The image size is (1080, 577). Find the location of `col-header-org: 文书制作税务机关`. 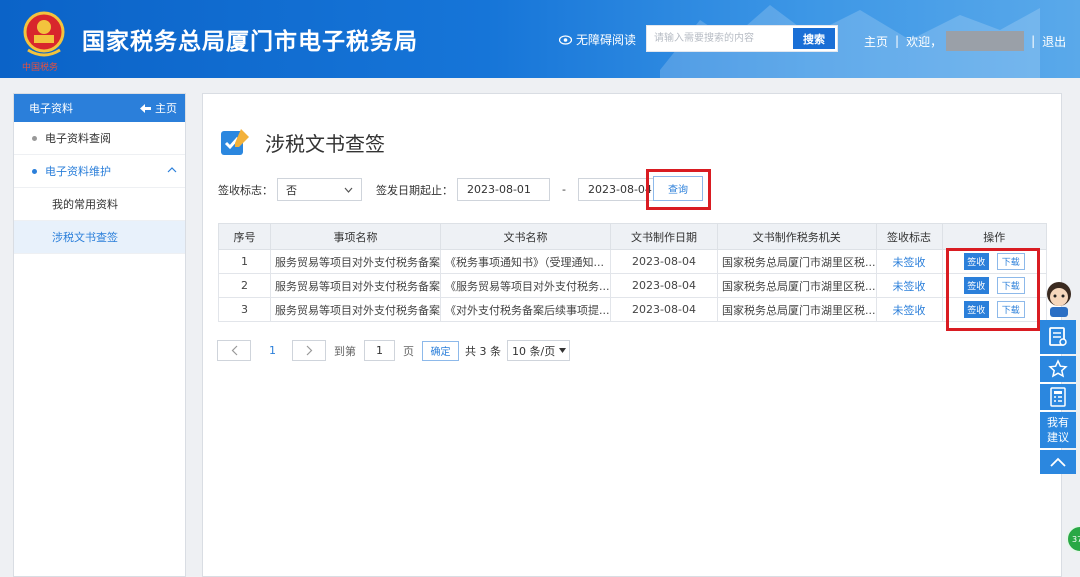

col-header-org: 文书制作税务机关 is located at coordinates (797, 236).